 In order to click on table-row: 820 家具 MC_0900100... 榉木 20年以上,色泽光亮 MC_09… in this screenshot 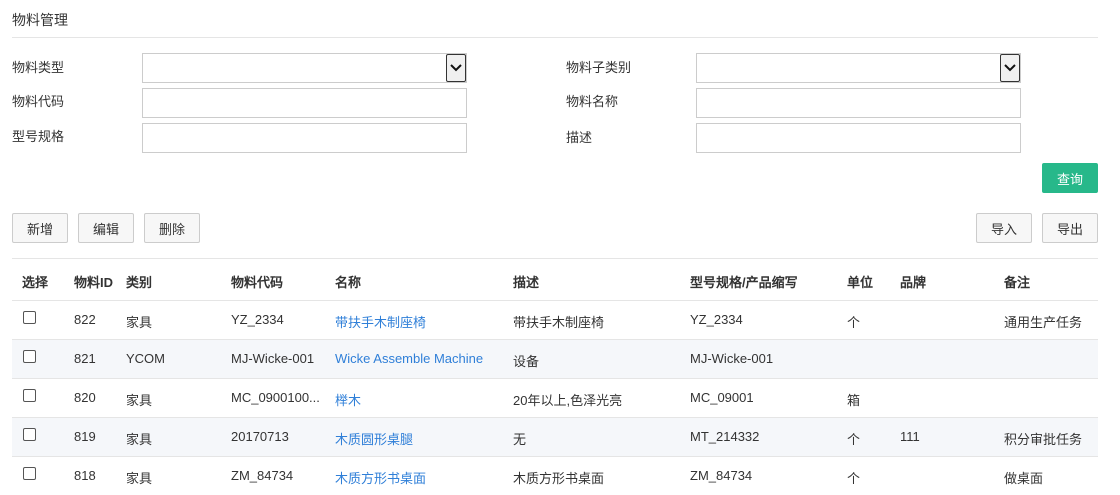, I will do `click(555, 397)`.